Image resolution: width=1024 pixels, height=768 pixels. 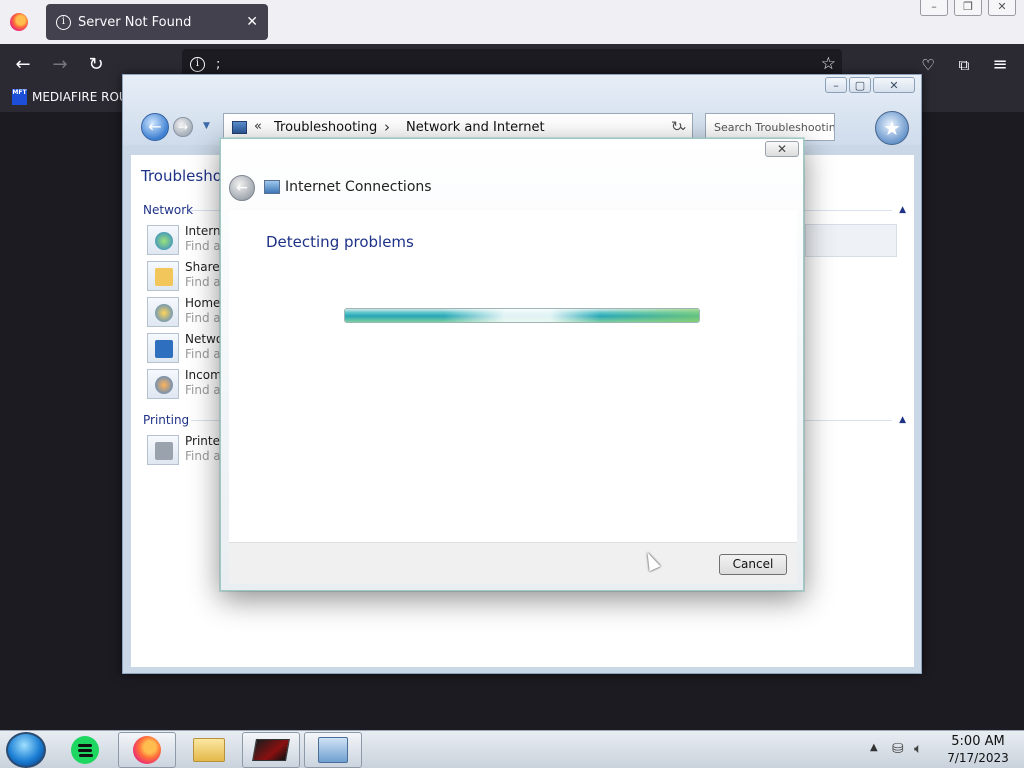 What do you see at coordinates (782, 149) in the screenshot?
I see `dialog-close-button: ✕` at bounding box center [782, 149].